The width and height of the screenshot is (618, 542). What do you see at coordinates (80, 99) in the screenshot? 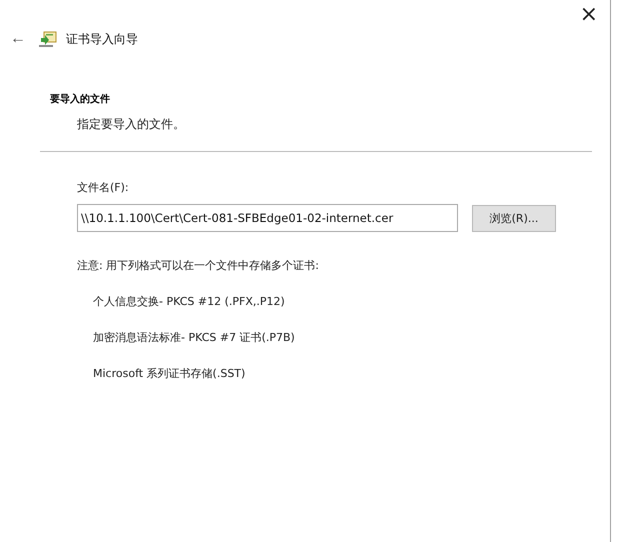
I see `page-heading: 要导入的文件` at bounding box center [80, 99].